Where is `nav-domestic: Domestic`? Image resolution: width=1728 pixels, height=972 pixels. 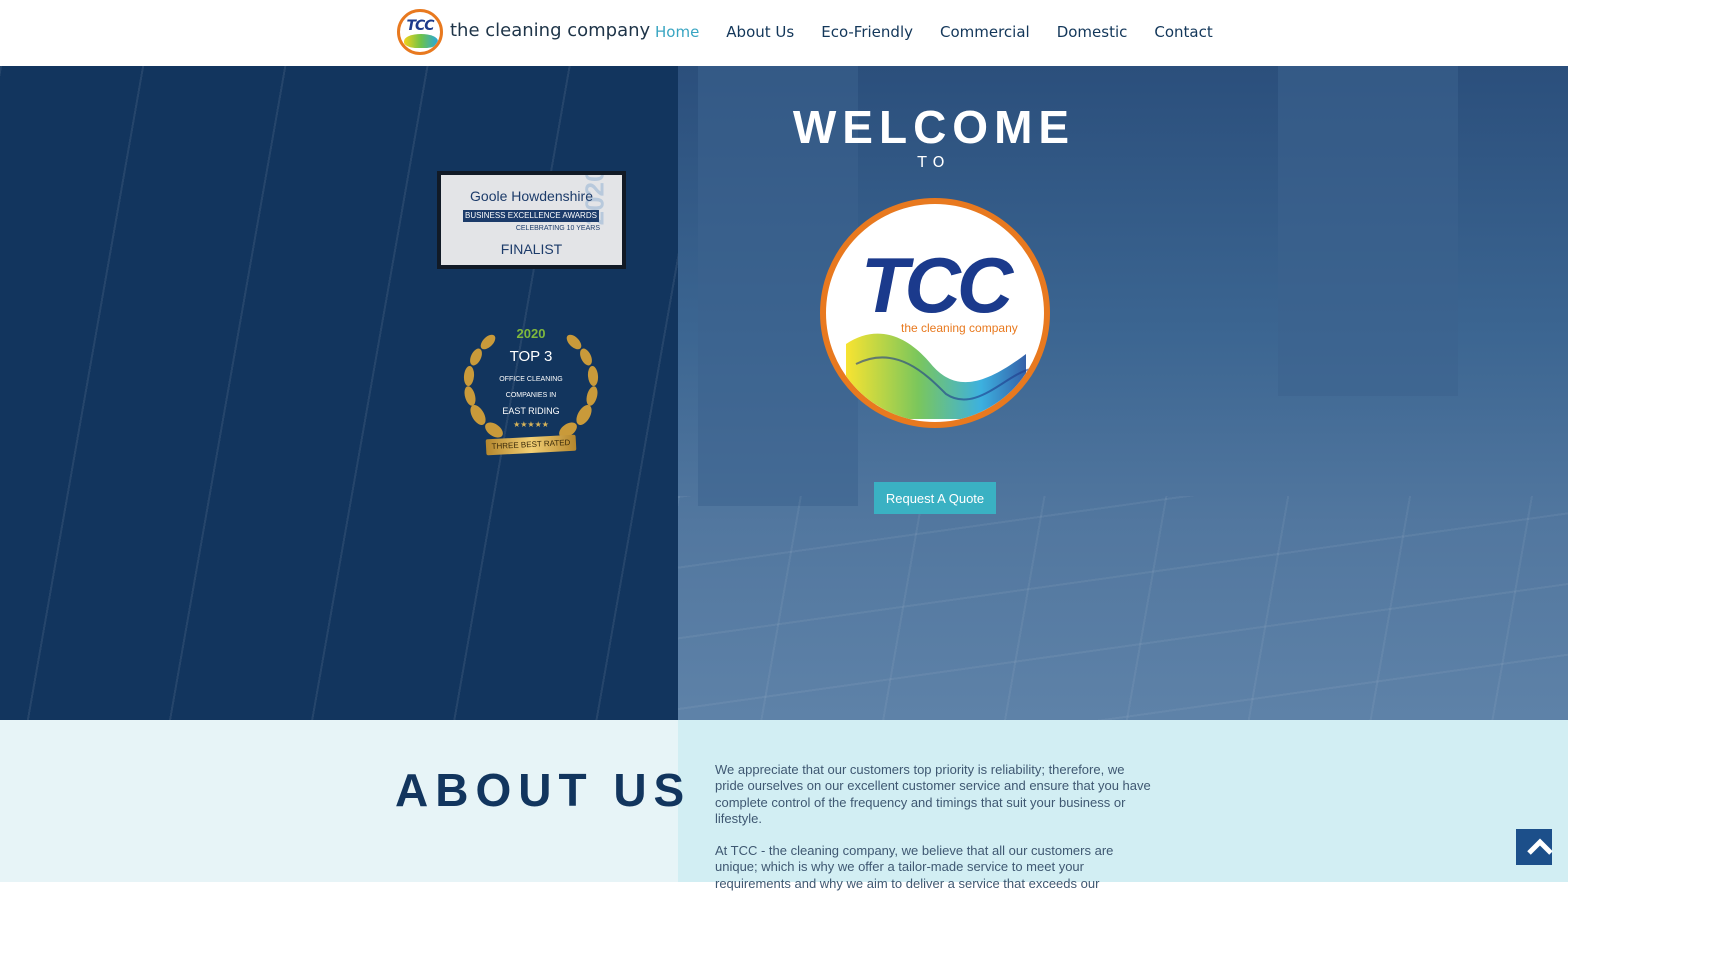
nav-domestic: Domestic is located at coordinates (1092, 32).